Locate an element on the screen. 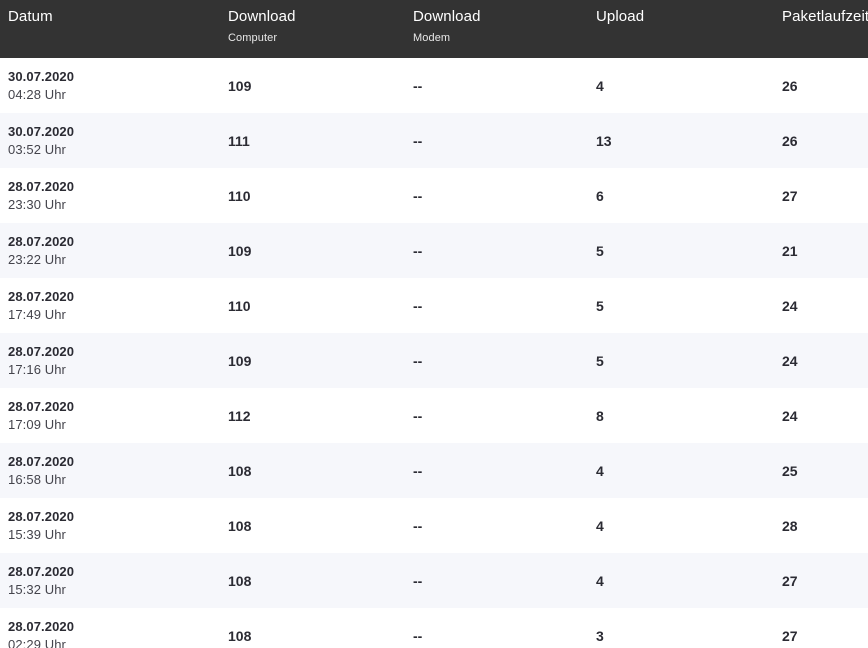  column-header-upload-label: Upload is located at coordinates (620, 16).